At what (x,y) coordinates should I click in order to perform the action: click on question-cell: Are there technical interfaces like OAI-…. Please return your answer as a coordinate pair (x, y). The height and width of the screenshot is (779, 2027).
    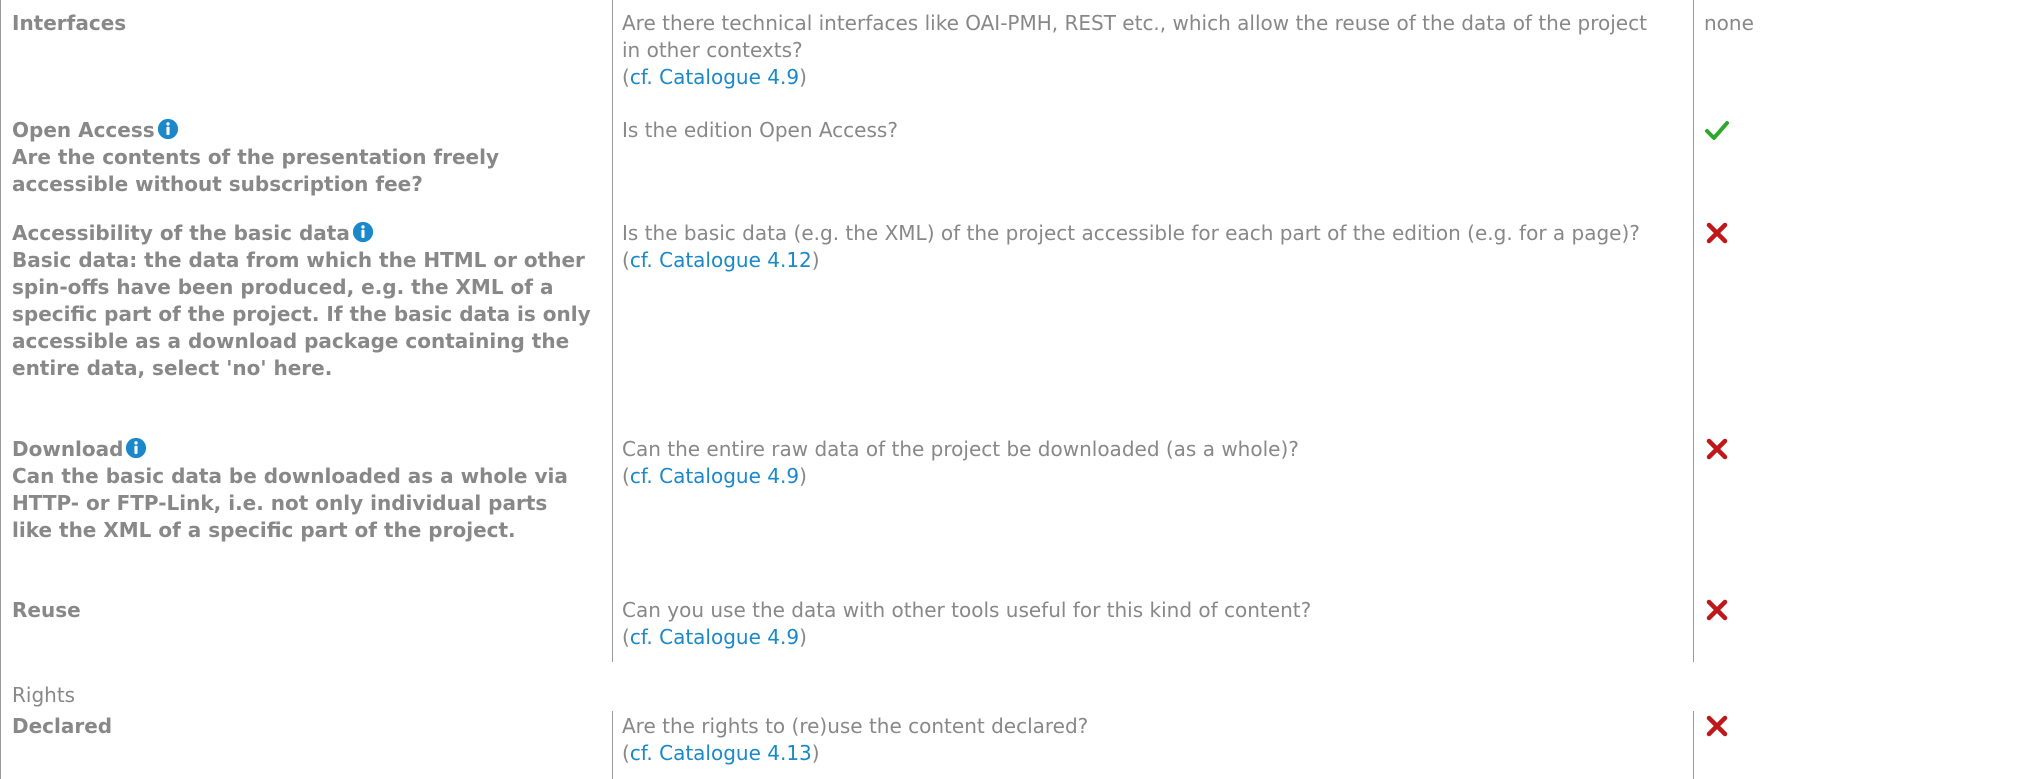
    Looking at the image, I should click on (1142, 50).